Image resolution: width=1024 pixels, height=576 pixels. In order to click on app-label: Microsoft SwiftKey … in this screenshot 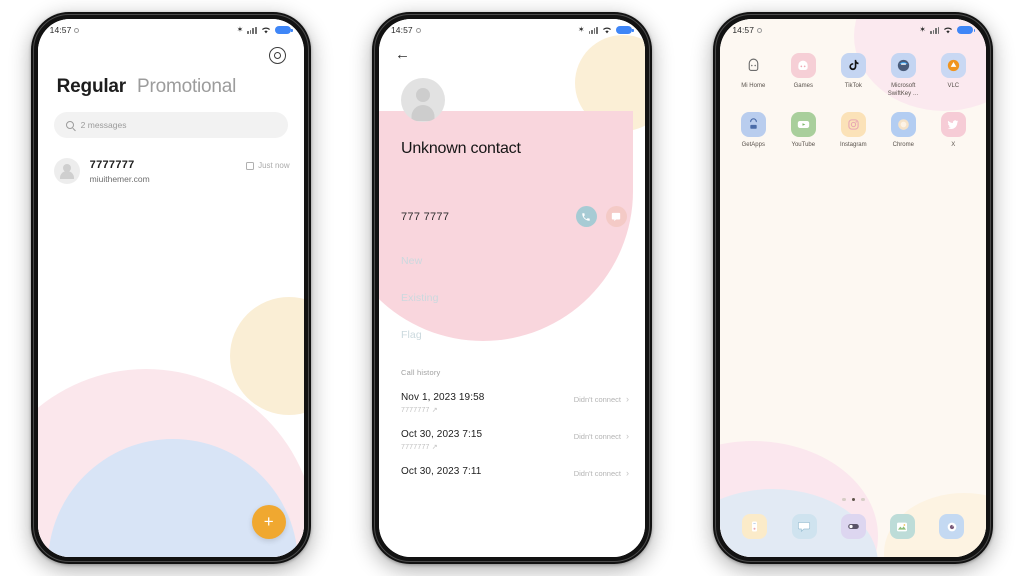, I will do `click(903, 90)`.